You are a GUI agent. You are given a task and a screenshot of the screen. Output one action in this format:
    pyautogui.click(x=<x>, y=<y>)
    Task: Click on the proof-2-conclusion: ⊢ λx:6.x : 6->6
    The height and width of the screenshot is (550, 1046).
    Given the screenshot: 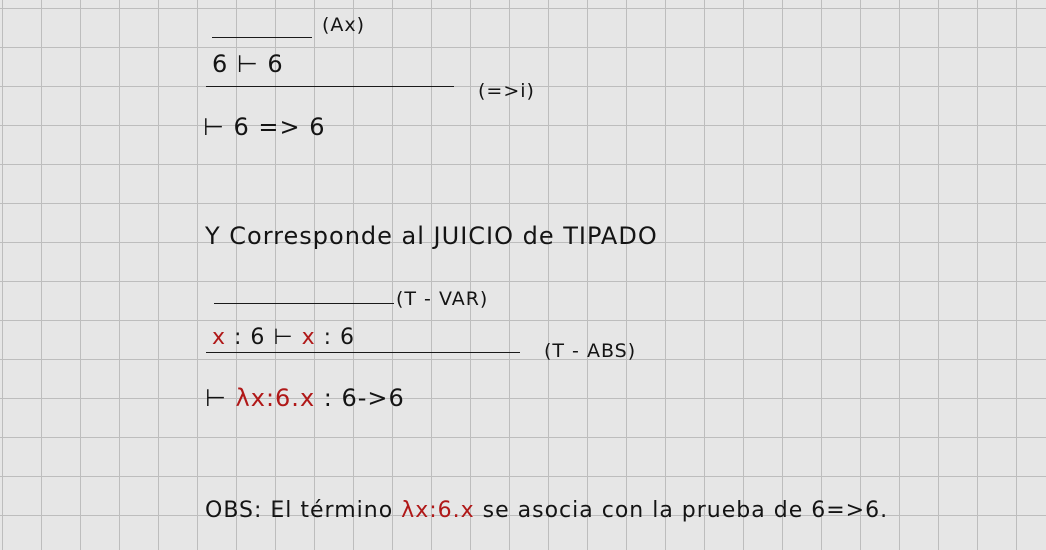 What is the action you would take?
    pyautogui.click(x=305, y=398)
    